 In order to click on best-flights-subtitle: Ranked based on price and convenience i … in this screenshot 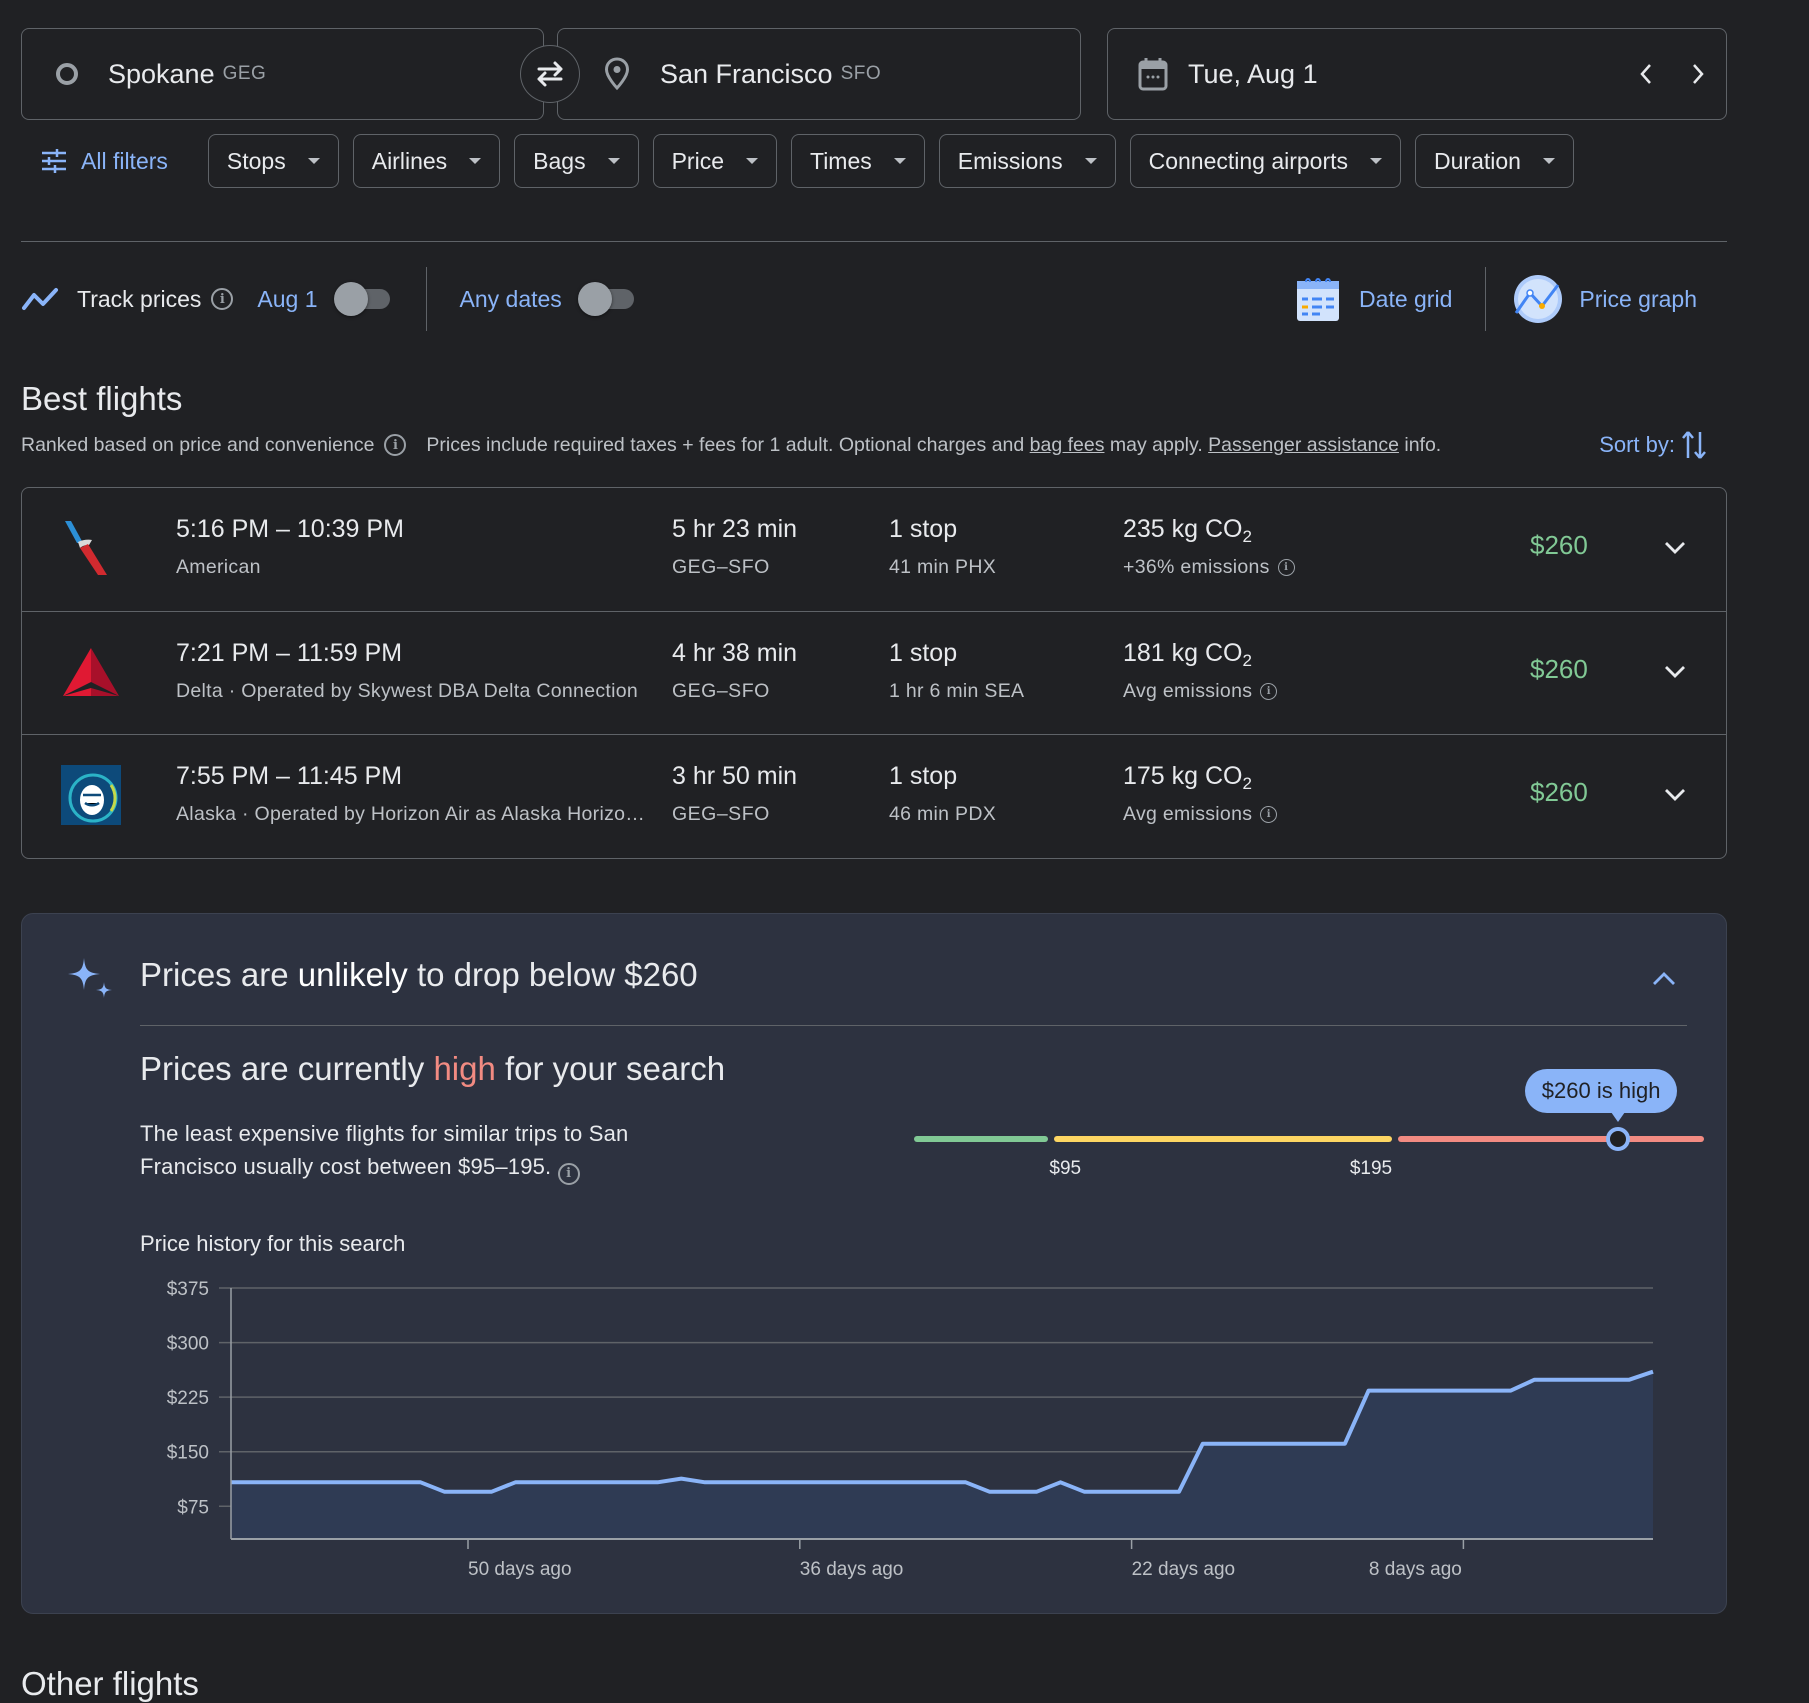, I will do `click(874, 445)`.